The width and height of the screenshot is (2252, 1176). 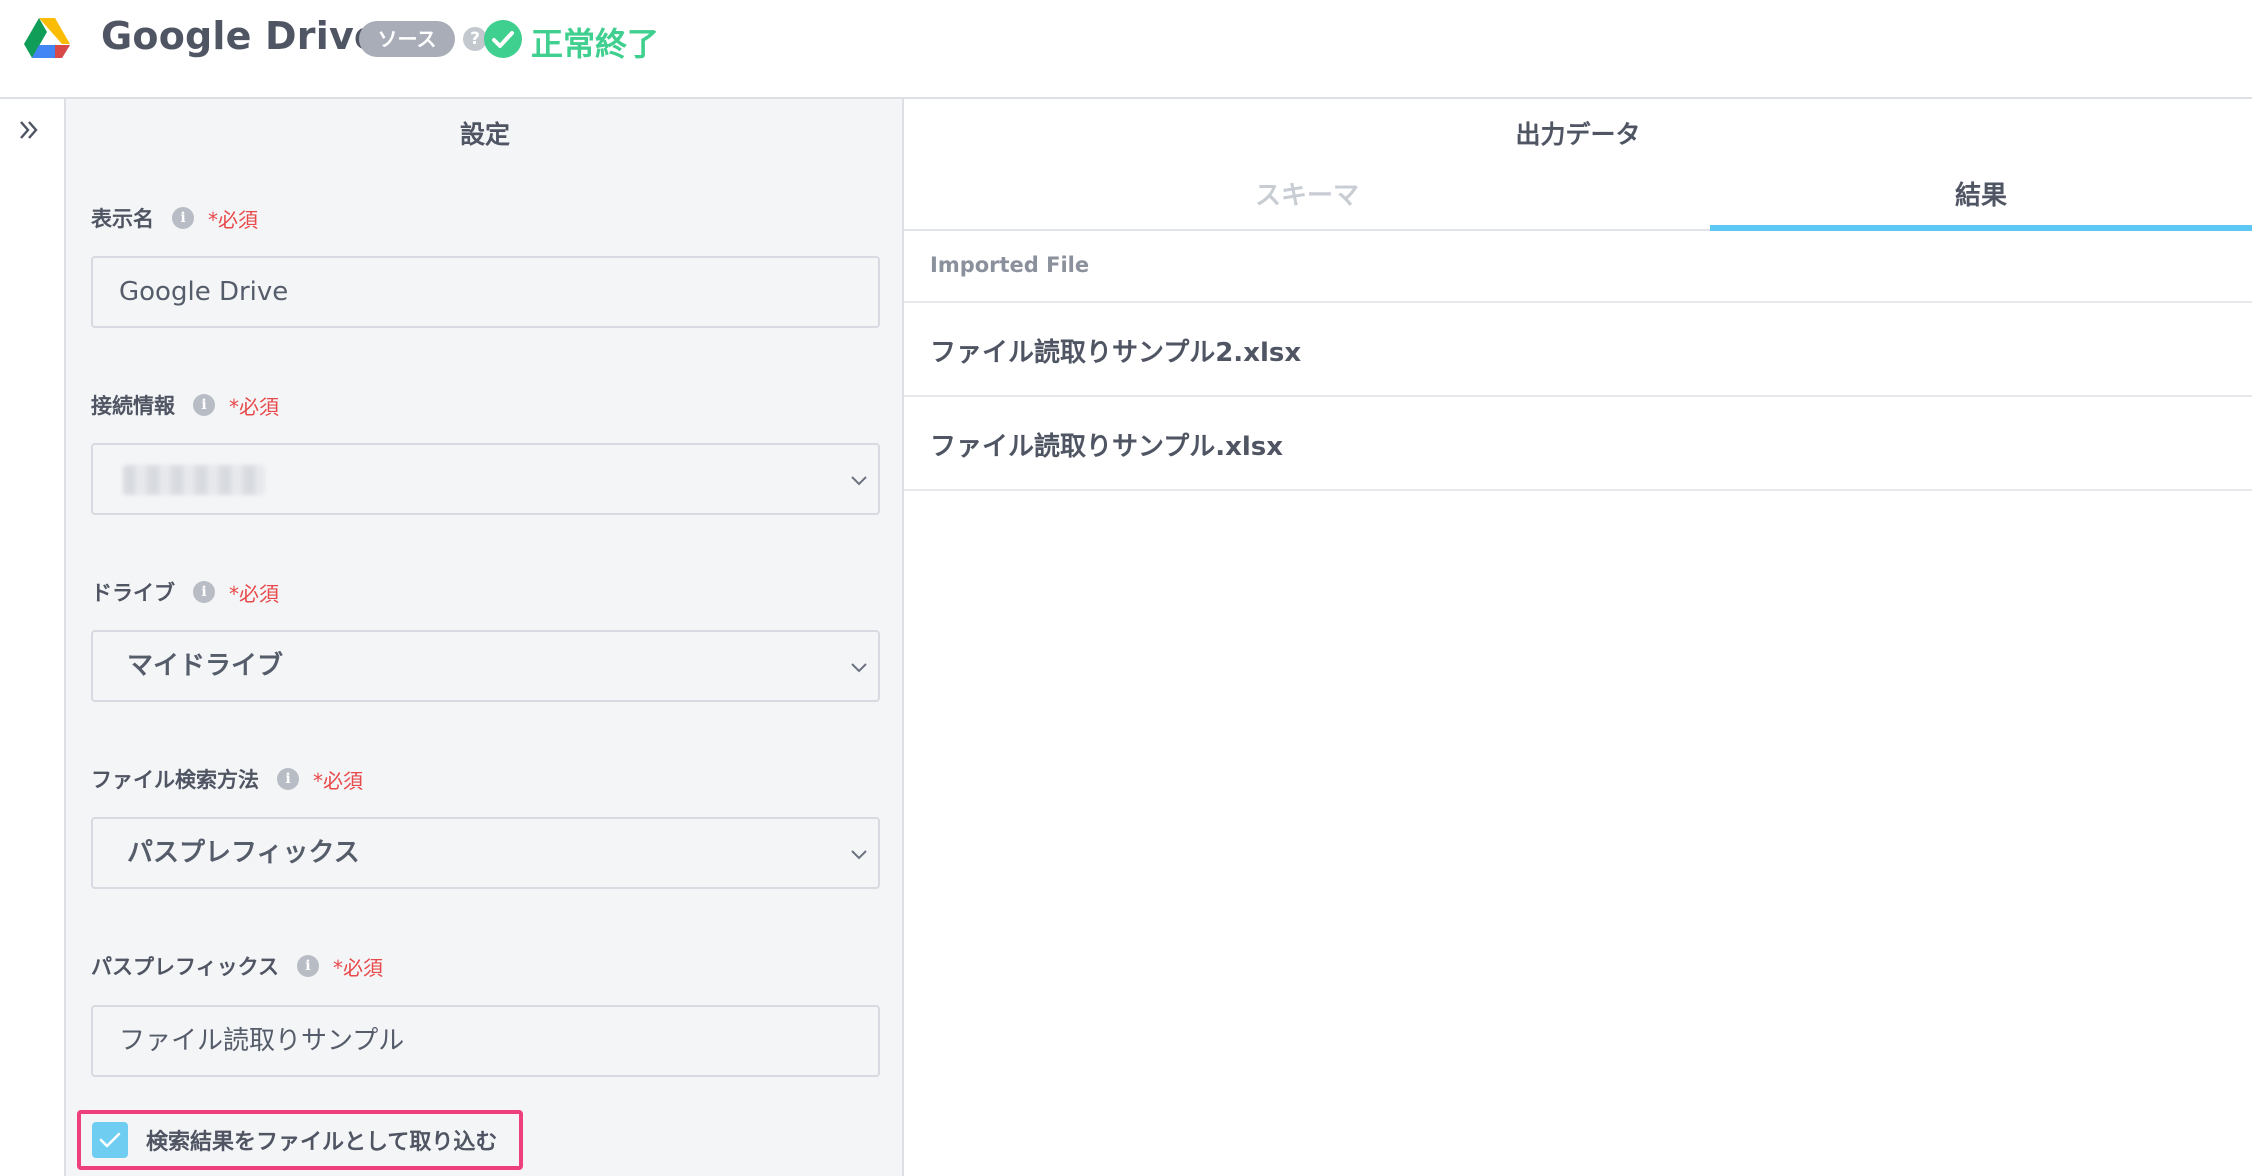 I want to click on google-drive-logo, so click(x=47, y=38).